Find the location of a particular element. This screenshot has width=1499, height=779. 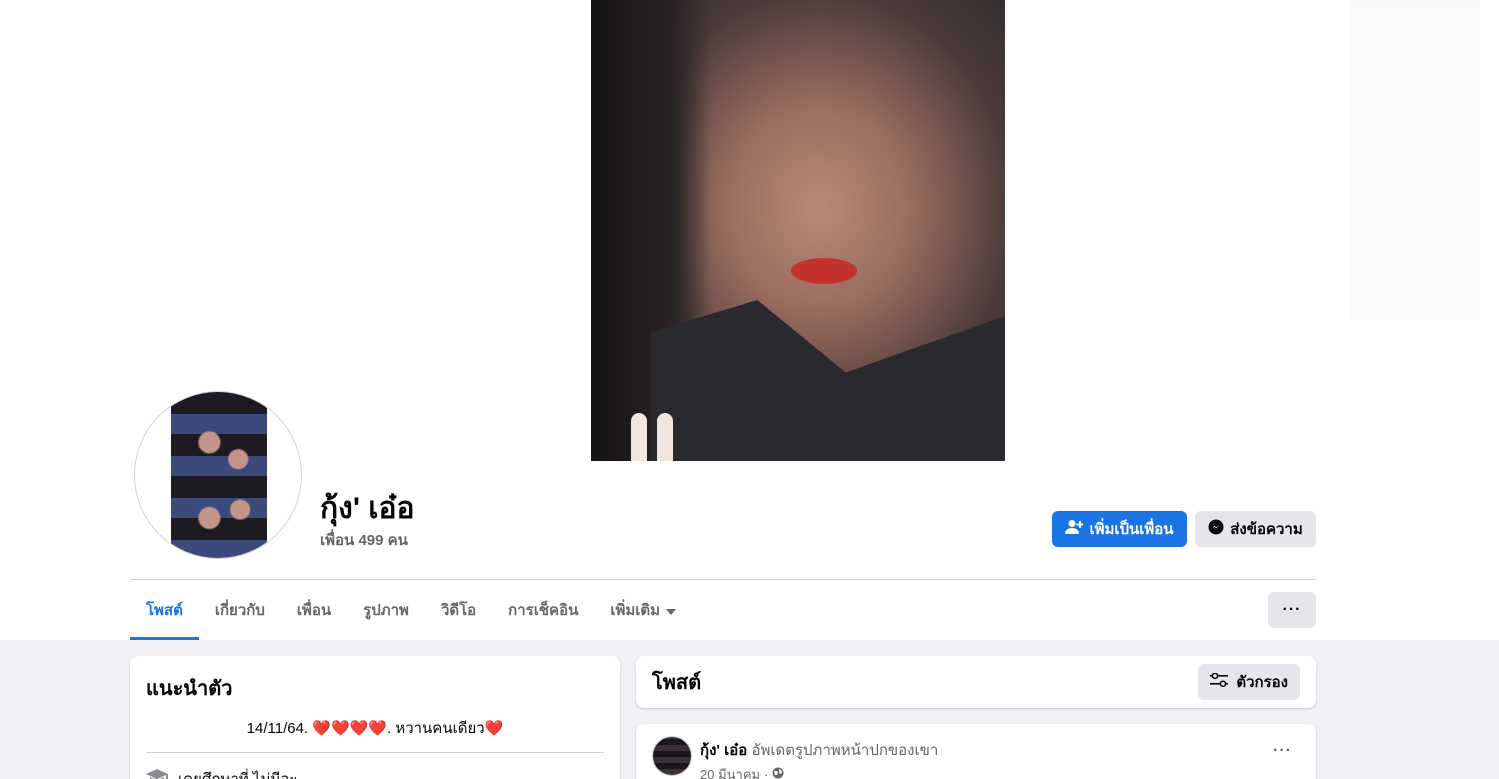

tab-friends: เพื่อน is located at coordinates (314, 610).